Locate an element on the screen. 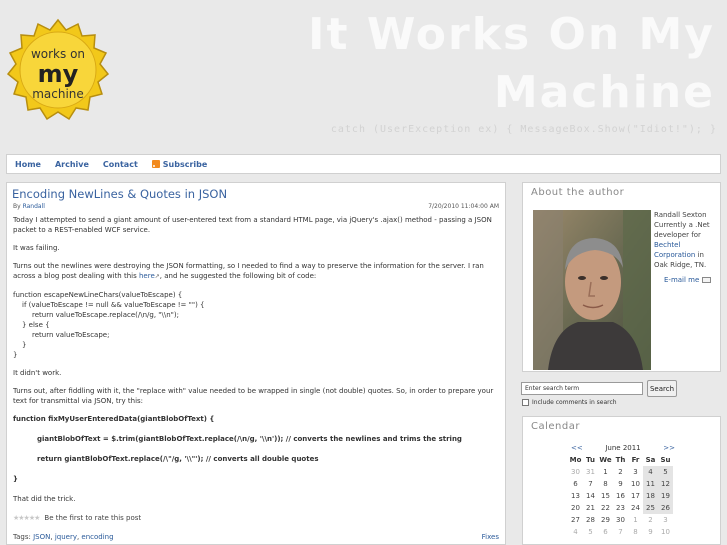 The height and width of the screenshot is (545, 727). logo-text-mid: my is located at coordinates (58, 74).